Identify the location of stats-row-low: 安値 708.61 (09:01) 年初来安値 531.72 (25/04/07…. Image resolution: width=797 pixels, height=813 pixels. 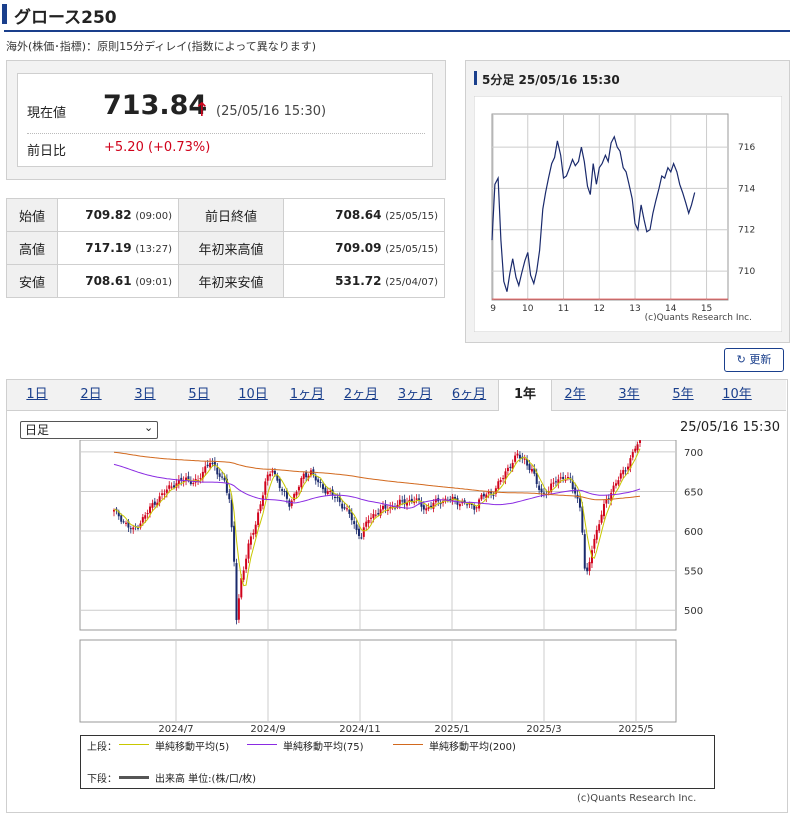
(225, 281).